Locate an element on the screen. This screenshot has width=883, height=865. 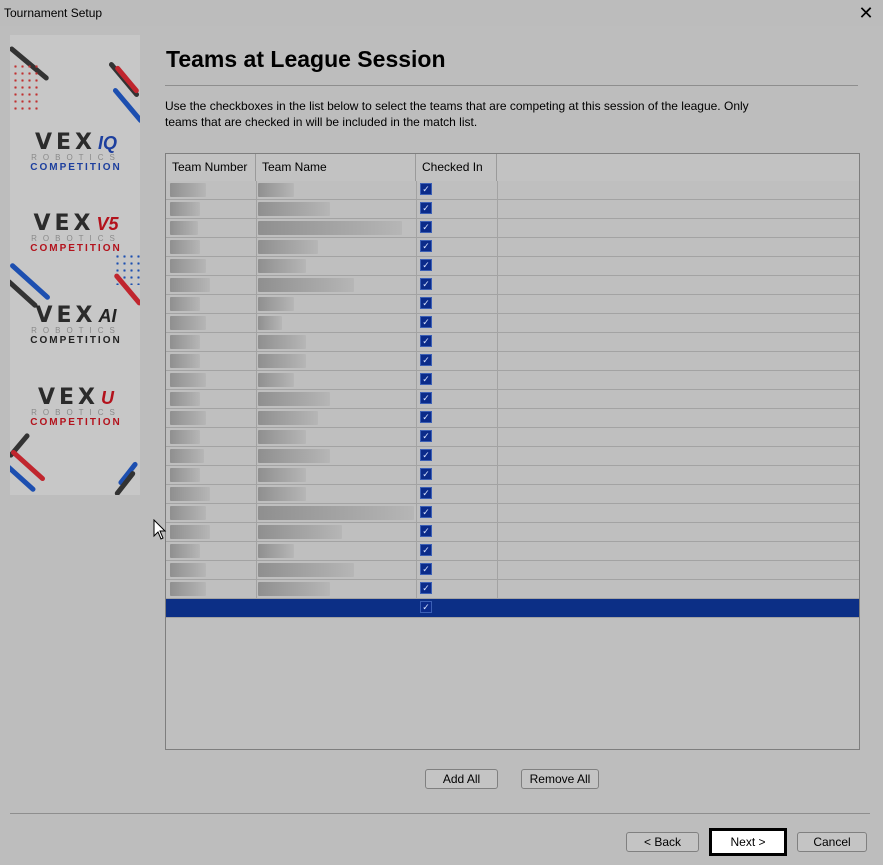
back-button: < Back is located at coordinates (662, 842).